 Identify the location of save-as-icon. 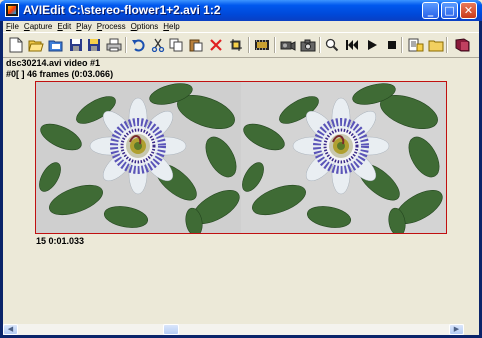
(94, 45).